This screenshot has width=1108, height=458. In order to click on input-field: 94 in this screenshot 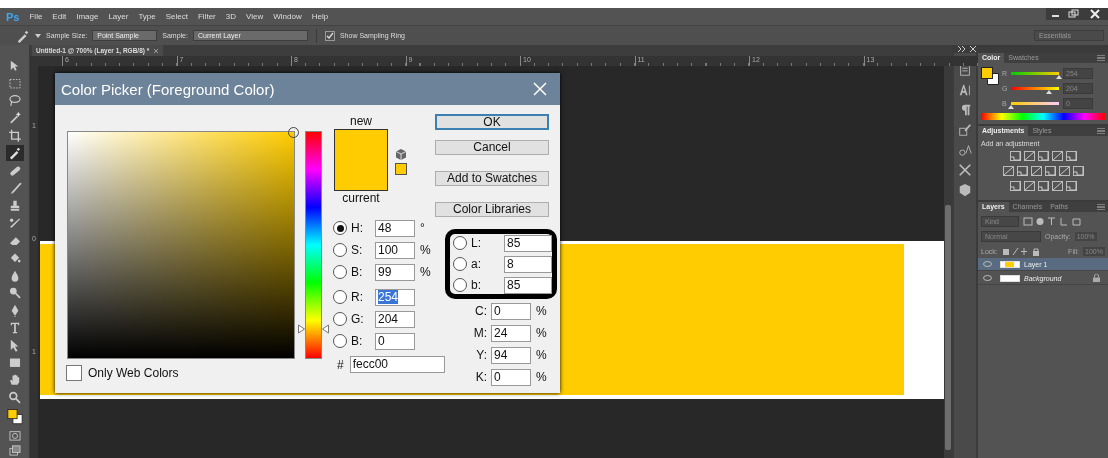, I will do `click(511, 355)`.